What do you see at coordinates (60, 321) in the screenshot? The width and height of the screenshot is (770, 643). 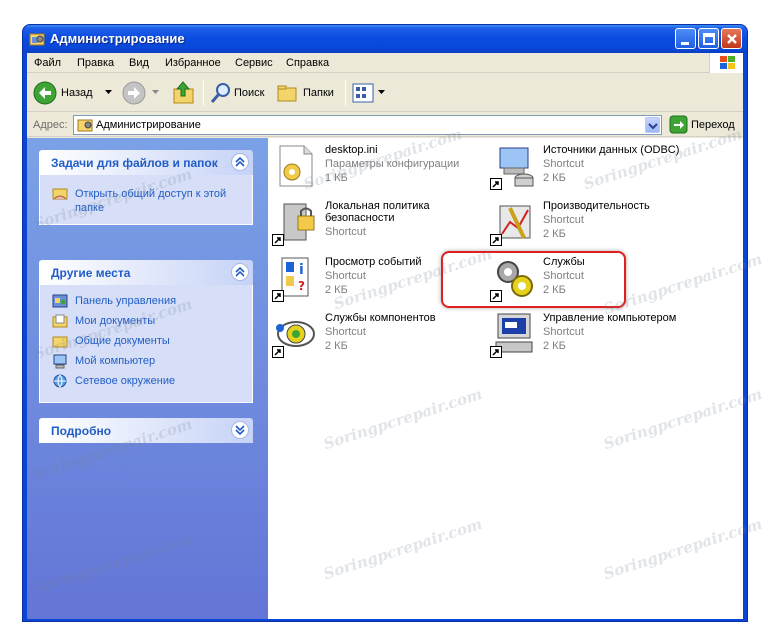 I see `my-documents-icon` at bounding box center [60, 321].